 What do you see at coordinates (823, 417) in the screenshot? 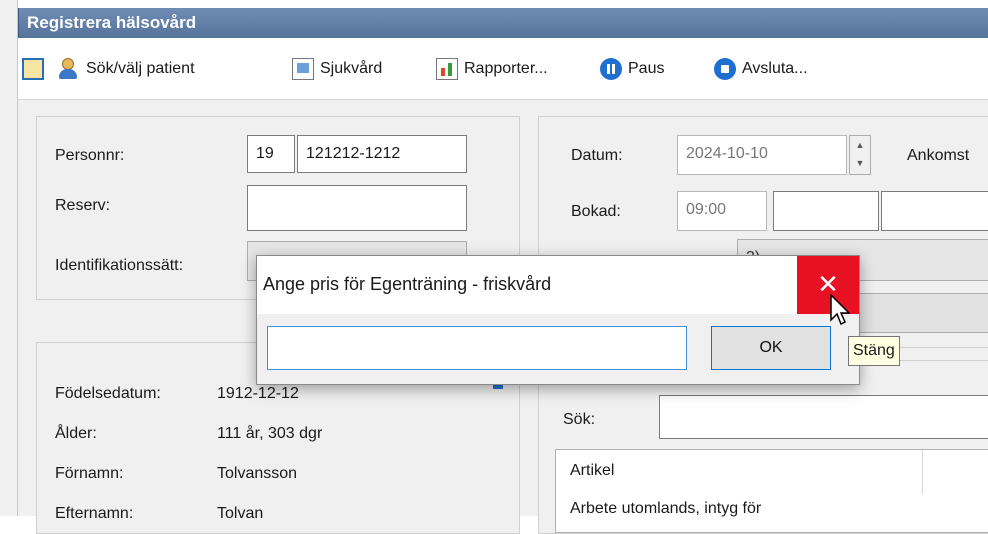
I see `article-search-input` at bounding box center [823, 417].